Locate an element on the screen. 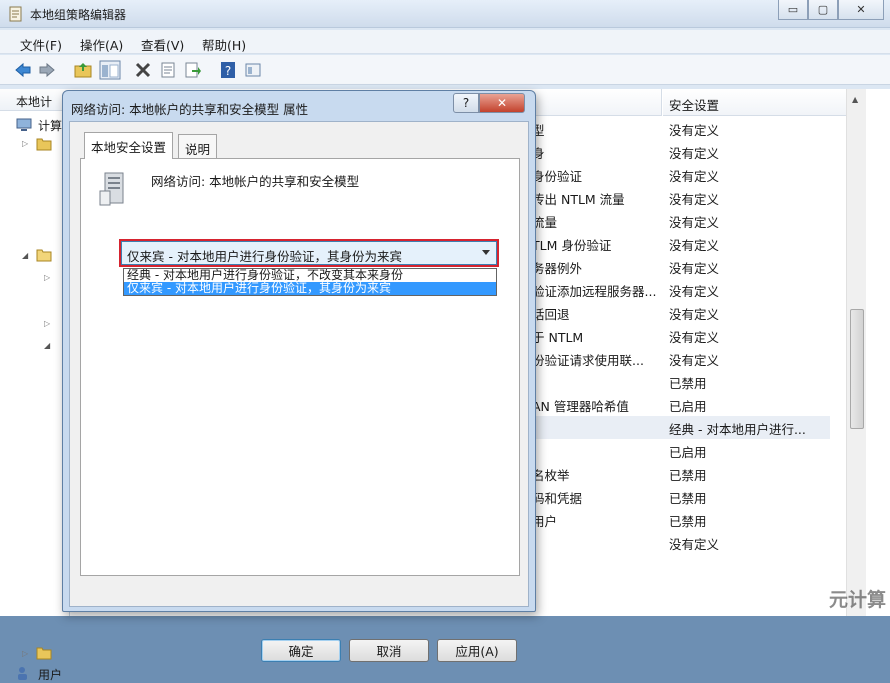 The height and width of the screenshot is (683, 890). policy-cell: 于 NTLM is located at coordinates (558, 337).